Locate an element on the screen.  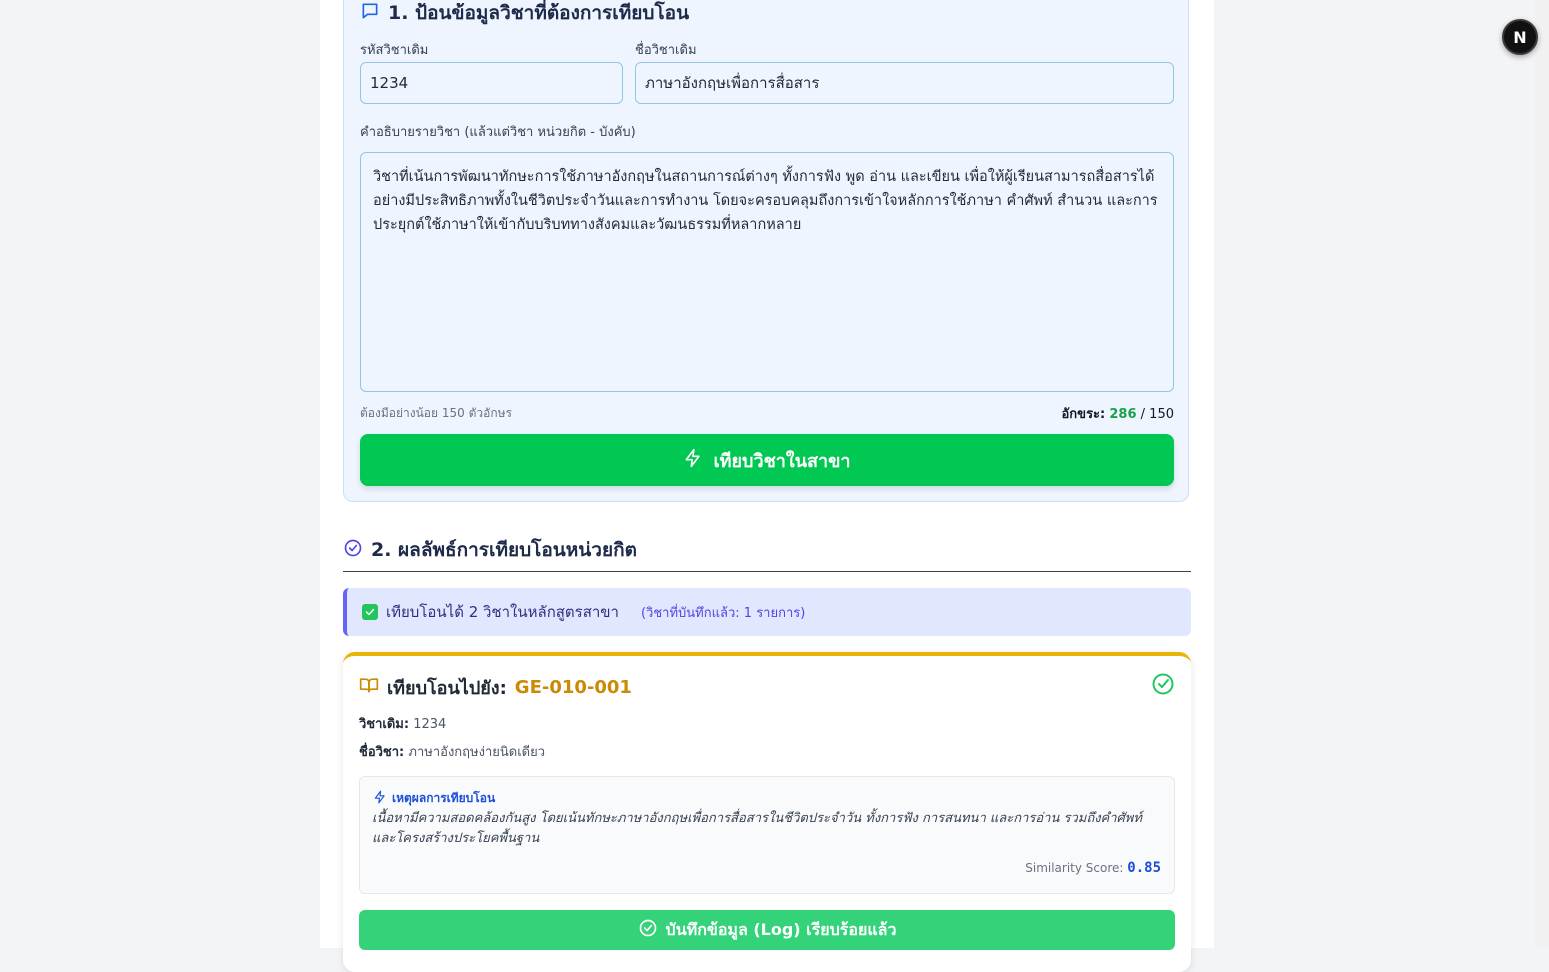
result-heading: เทียบโอนไปยัง: GE-010-001 is located at coordinates (495, 687).